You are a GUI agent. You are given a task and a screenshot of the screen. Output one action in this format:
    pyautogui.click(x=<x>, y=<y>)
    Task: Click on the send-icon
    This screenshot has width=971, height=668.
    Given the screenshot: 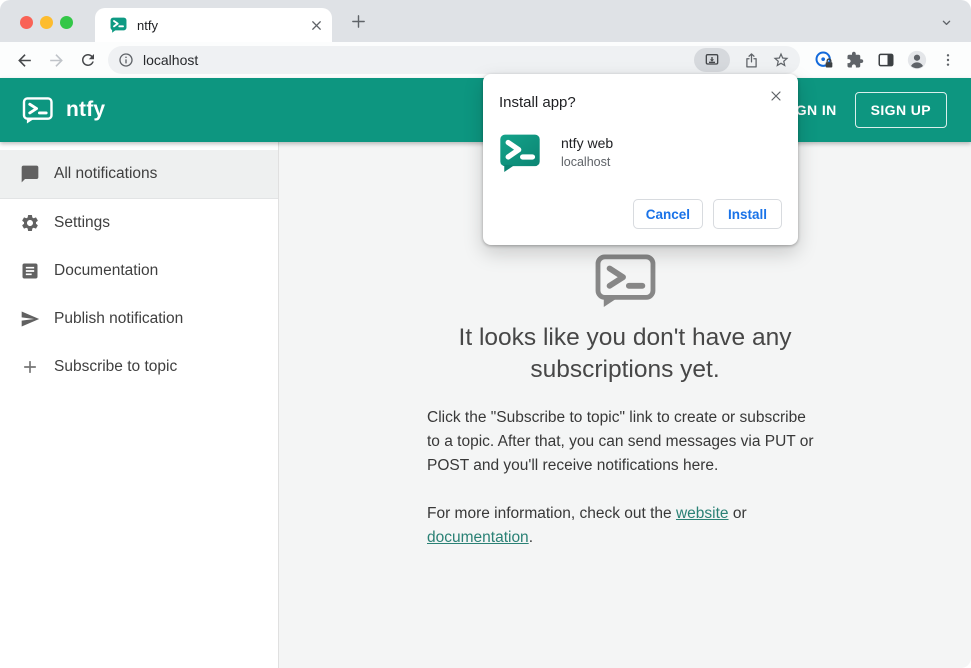 What is the action you would take?
    pyautogui.click(x=30, y=319)
    